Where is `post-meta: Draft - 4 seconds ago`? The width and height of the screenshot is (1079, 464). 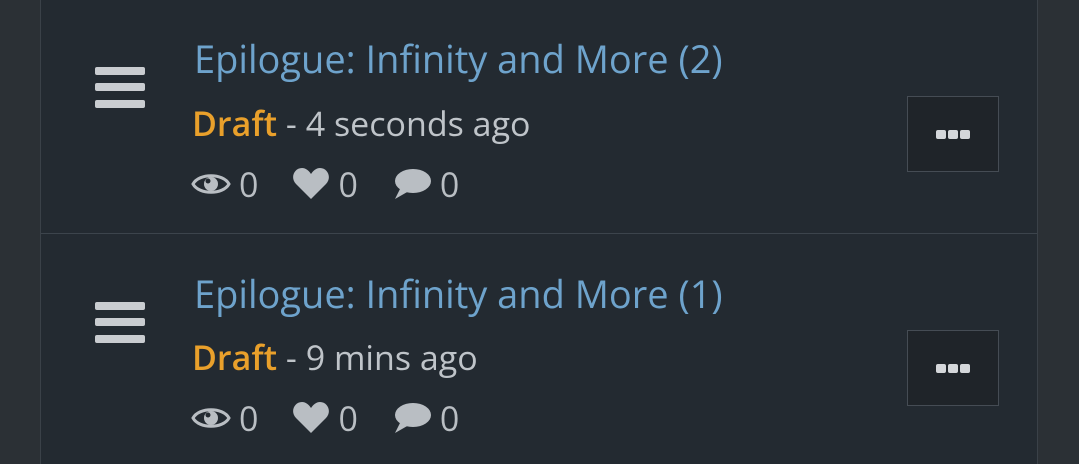 post-meta: Draft - 4 seconds ago is located at coordinates (361, 123).